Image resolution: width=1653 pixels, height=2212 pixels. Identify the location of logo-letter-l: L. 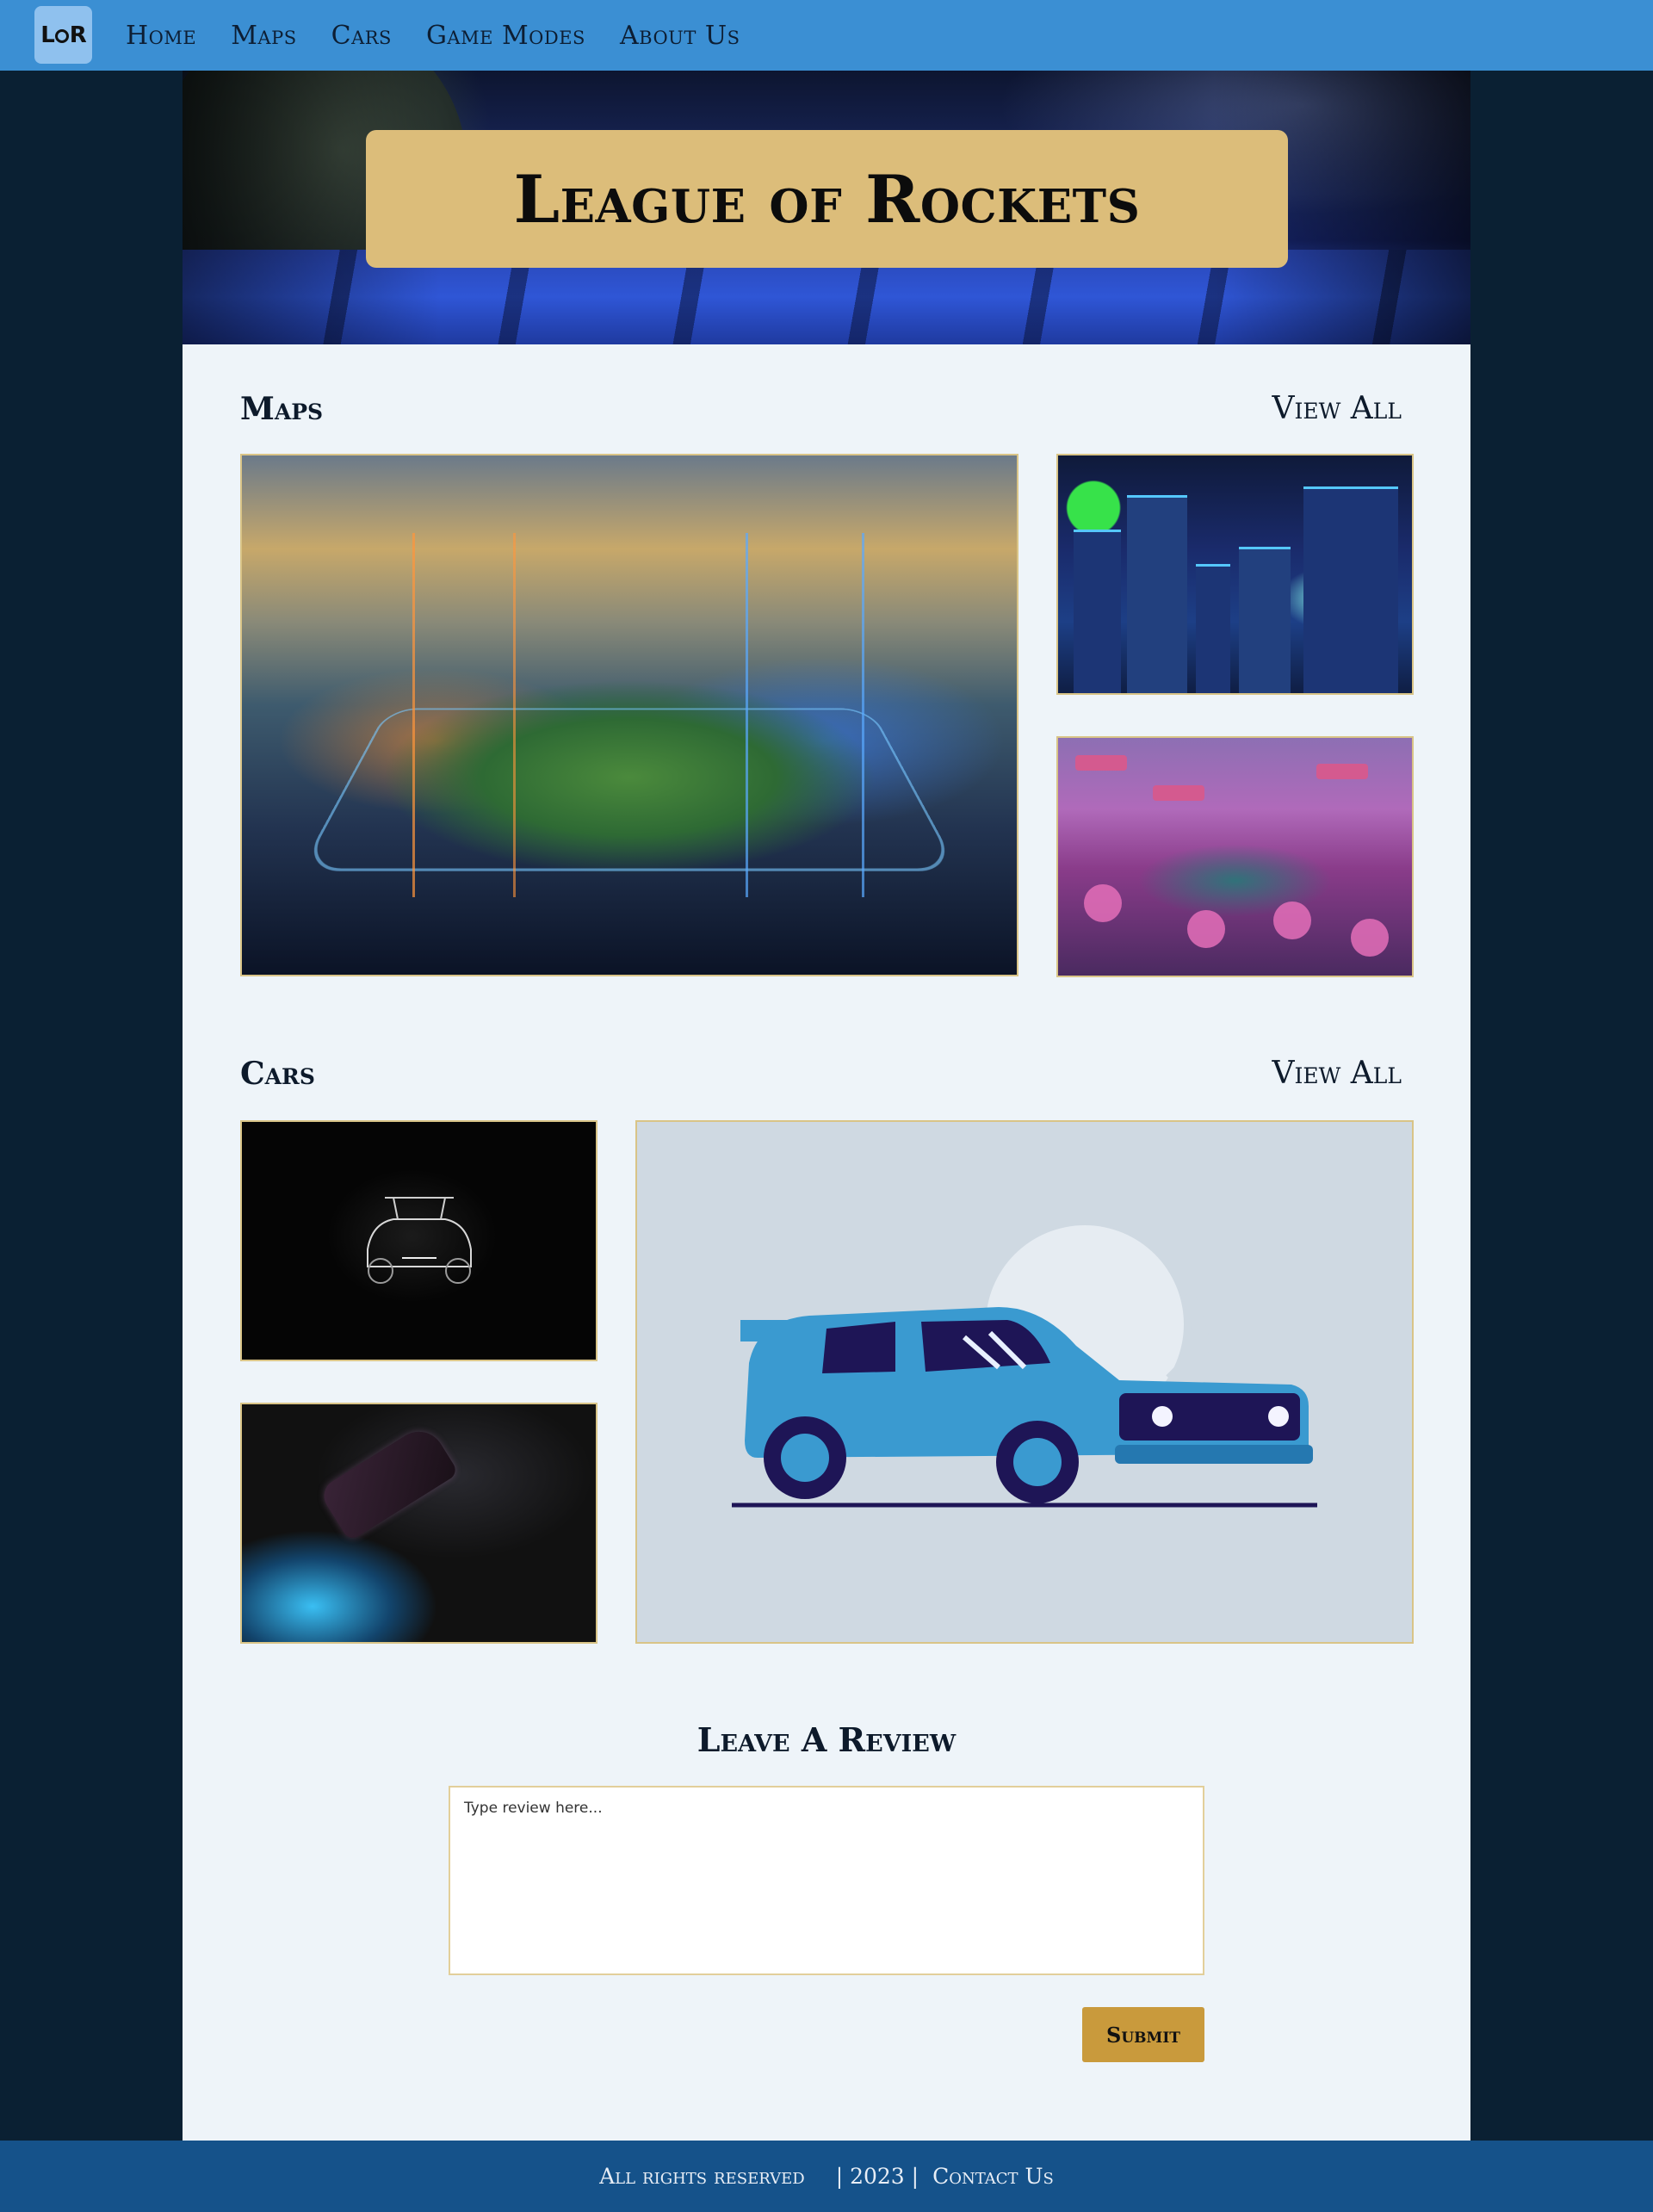
(48, 35).